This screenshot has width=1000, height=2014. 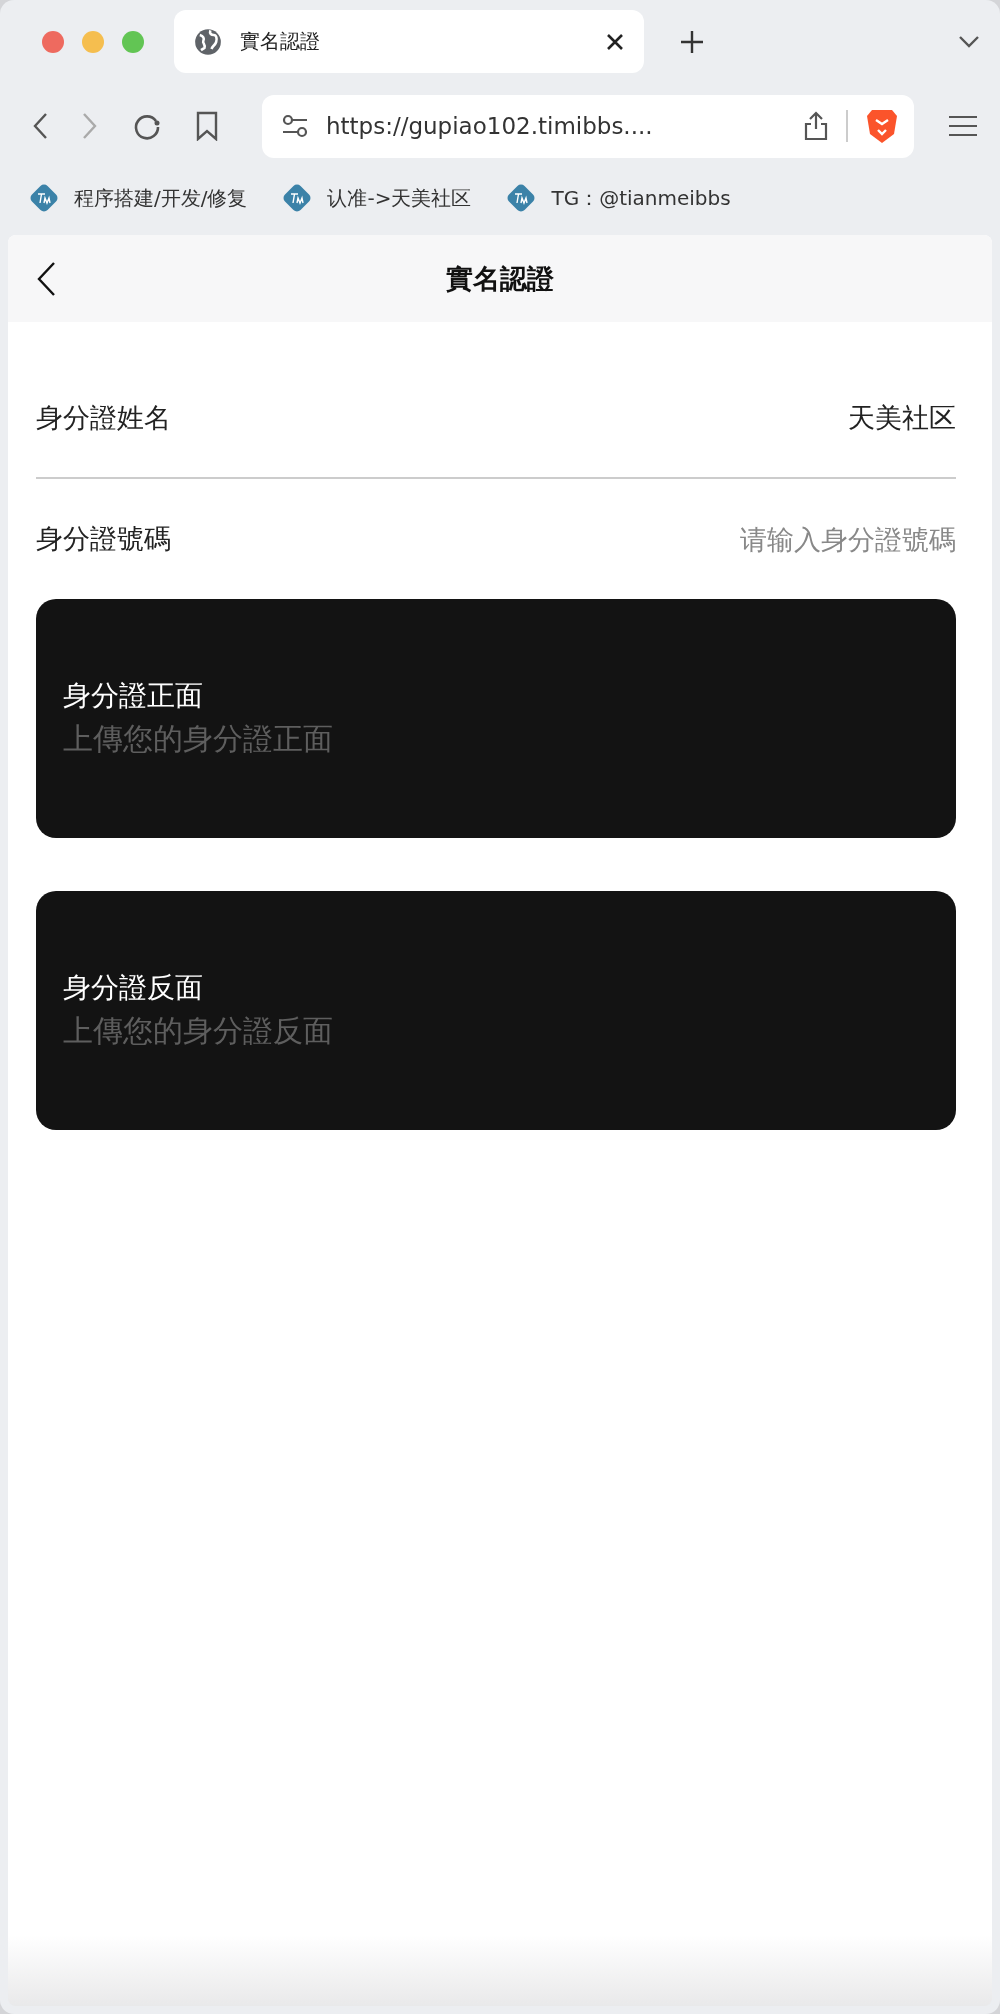 I want to click on bookmark-link: 认准->天美社区, so click(x=376, y=198).